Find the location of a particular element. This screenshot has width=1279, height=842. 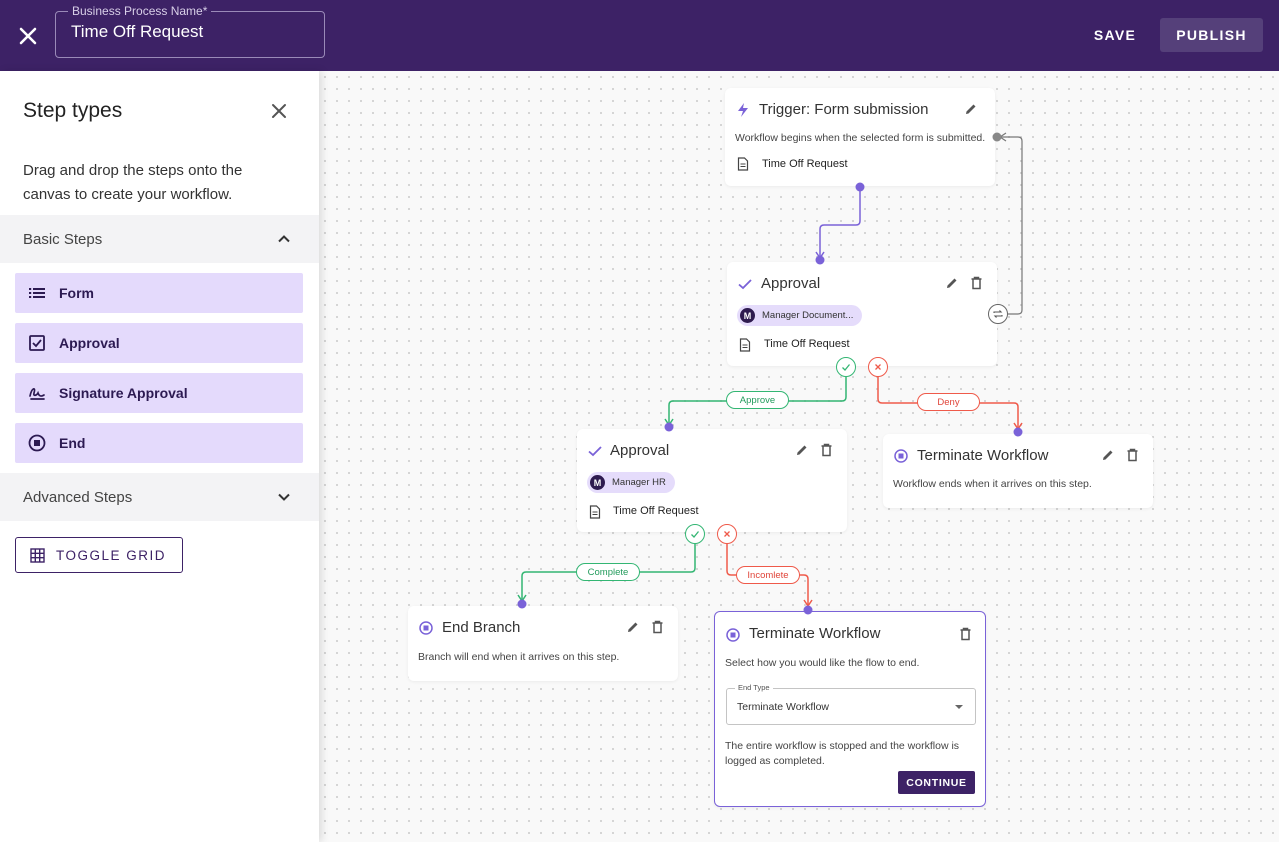

business-process-name-field: Business Process Name* Time Off Request is located at coordinates (190, 31).